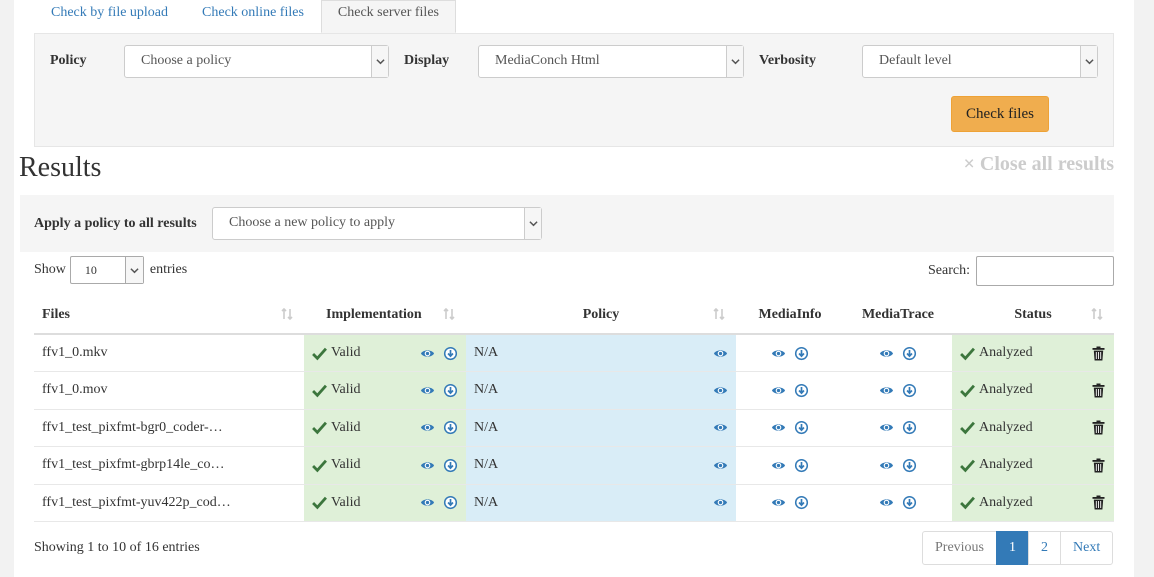 This screenshot has height=577, width=1154. What do you see at coordinates (1044, 548) in the screenshot?
I see `pagination-page-2: 2` at bounding box center [1044, 548].